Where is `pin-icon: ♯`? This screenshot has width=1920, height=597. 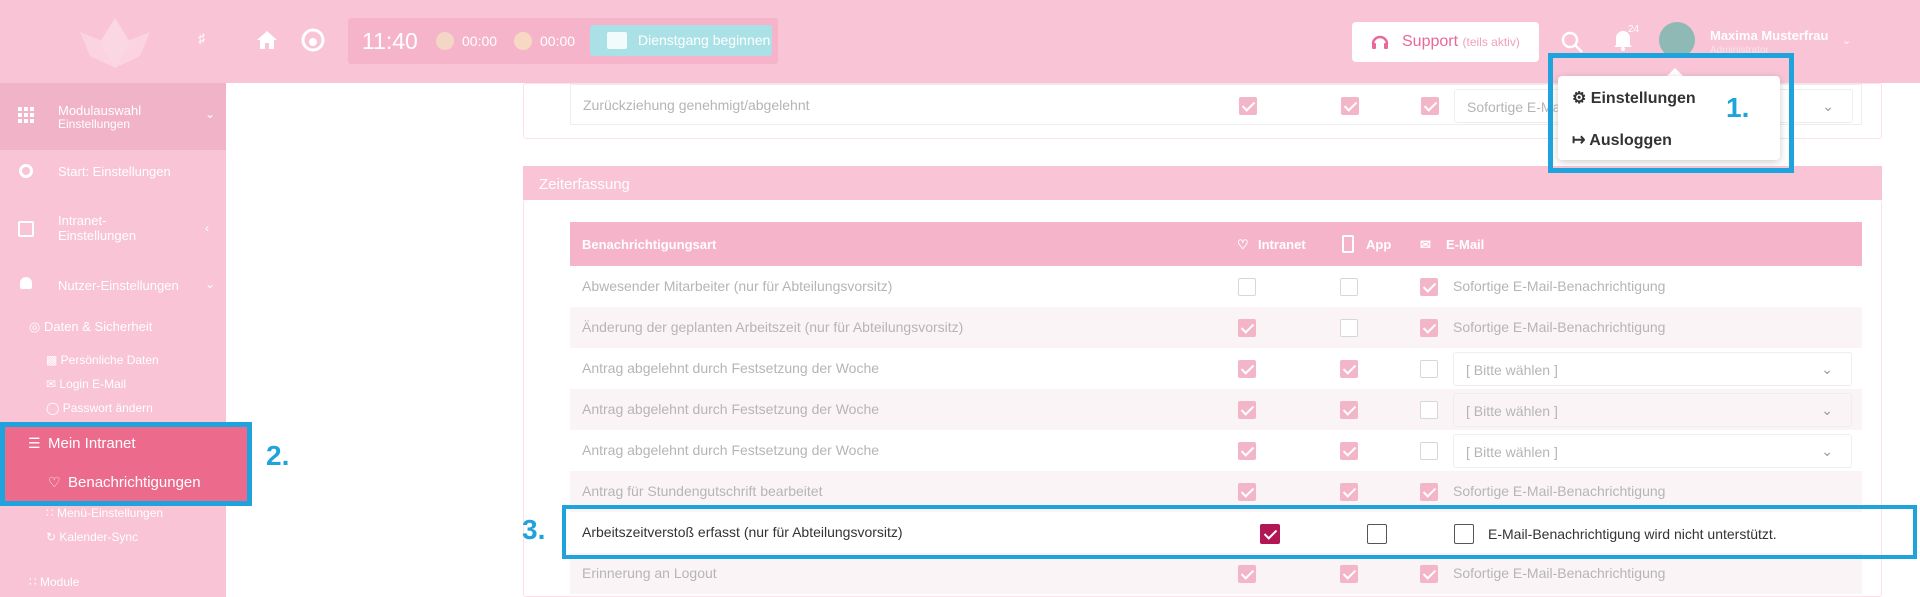 pin-icon: ♯ is located at coordinates (201, 38).